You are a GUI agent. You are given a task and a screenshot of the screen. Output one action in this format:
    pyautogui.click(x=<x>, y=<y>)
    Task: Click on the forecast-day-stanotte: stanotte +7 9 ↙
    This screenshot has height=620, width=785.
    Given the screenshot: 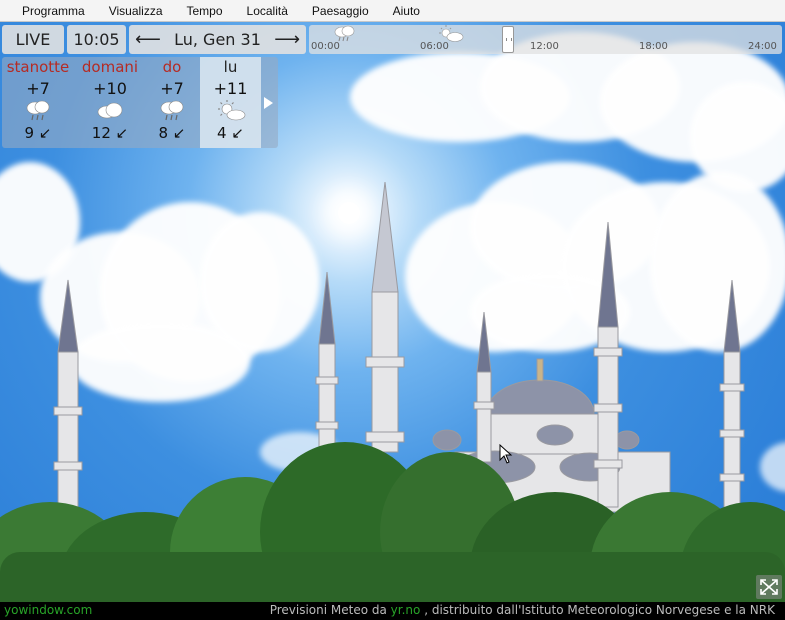 What is the action you would take?
    pyautogui.click(x=38, y=102)
    